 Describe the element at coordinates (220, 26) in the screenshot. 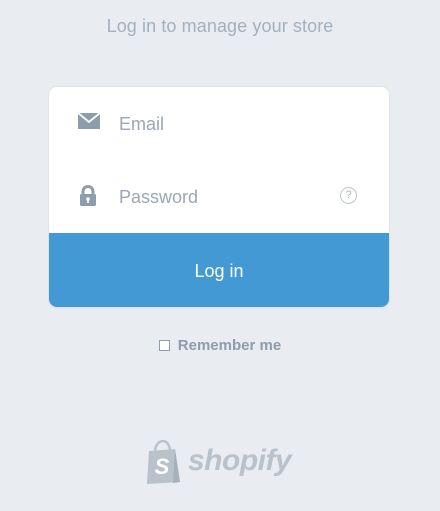

I see `page-heading: Log in to manage your store` at that location.